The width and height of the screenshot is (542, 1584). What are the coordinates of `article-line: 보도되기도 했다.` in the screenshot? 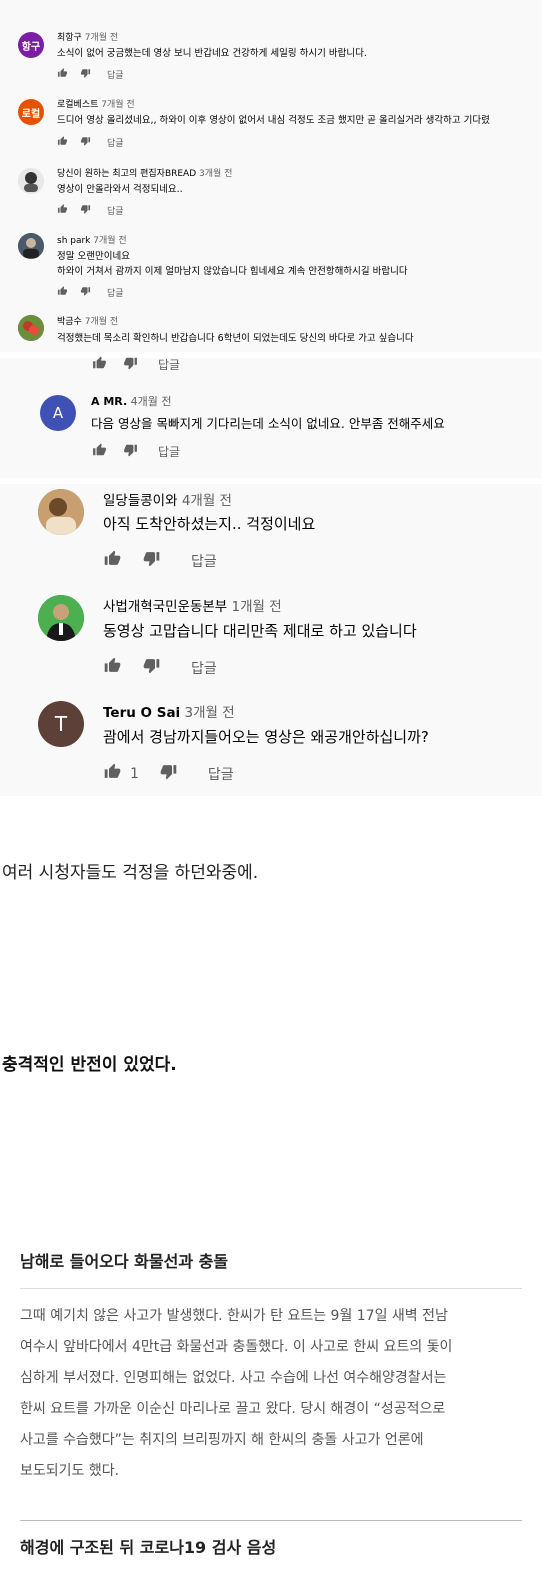 It's located at (70, 1471).